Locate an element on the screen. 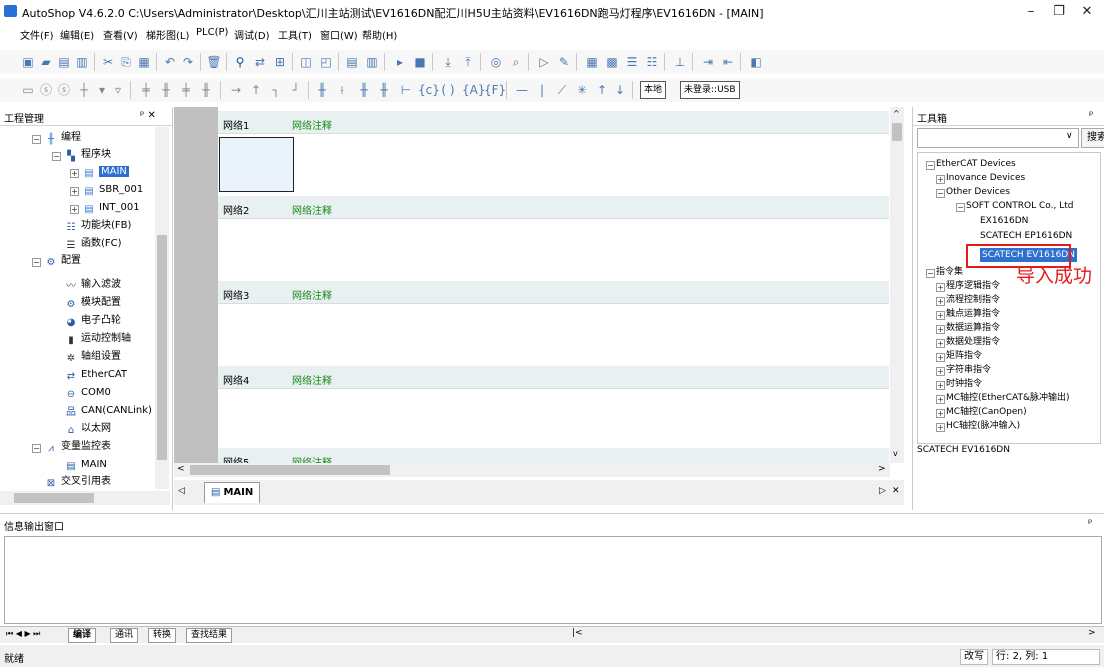 Image resolution: width=1104 pixels, height=667 pixels. stop-icon: ■ is located at coordinates (420, 62).